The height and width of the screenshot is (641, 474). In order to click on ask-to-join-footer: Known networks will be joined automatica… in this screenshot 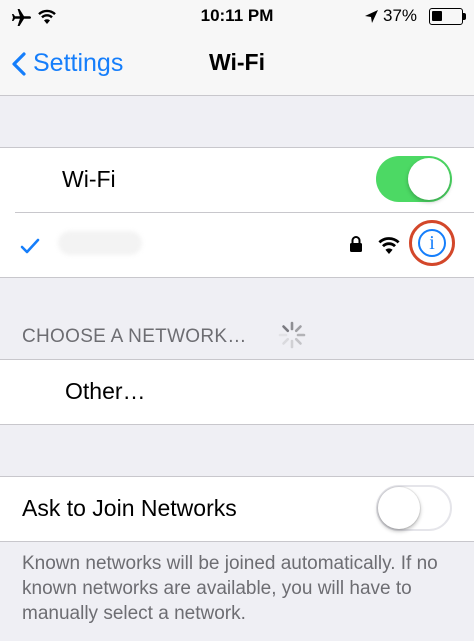, I will do `click(230, 588)`.